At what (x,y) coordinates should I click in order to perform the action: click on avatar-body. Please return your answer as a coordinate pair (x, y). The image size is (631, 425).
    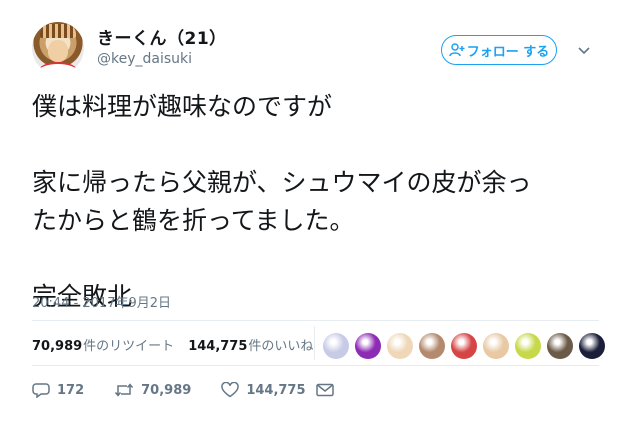
    Looking at the image, I should click on (58, 68).